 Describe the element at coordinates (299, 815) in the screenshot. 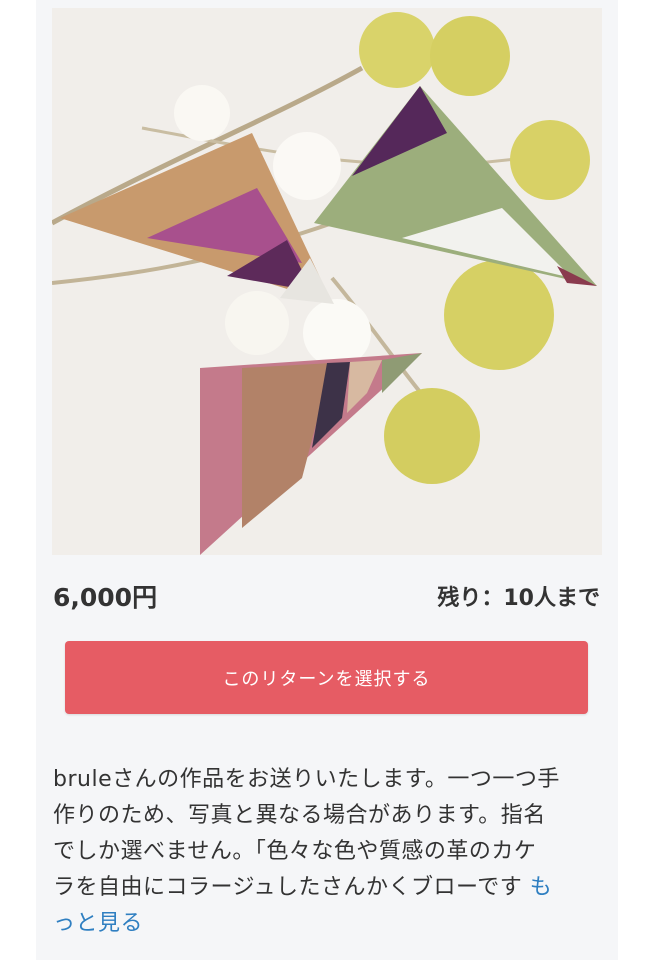

I see `description-line: 作りのため、写真と異なる場合があります。指名` at that location.